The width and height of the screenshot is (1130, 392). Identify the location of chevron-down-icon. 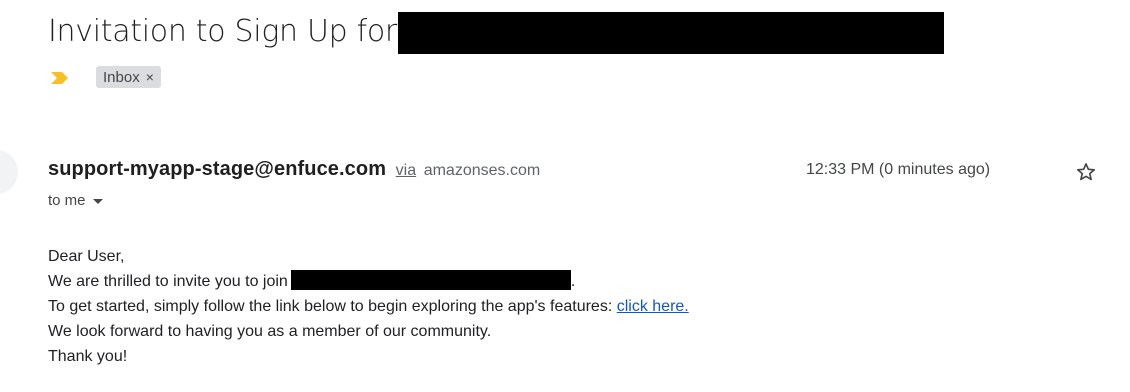
(97, 201).